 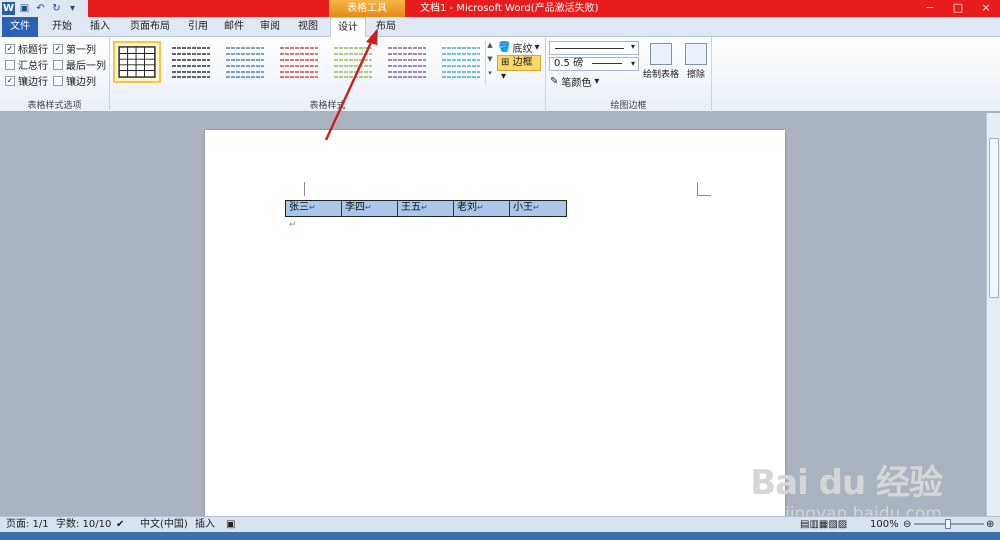 I want to click on gallery-scroll: ▲ ▼ ▾, so click(x=489, y=63).